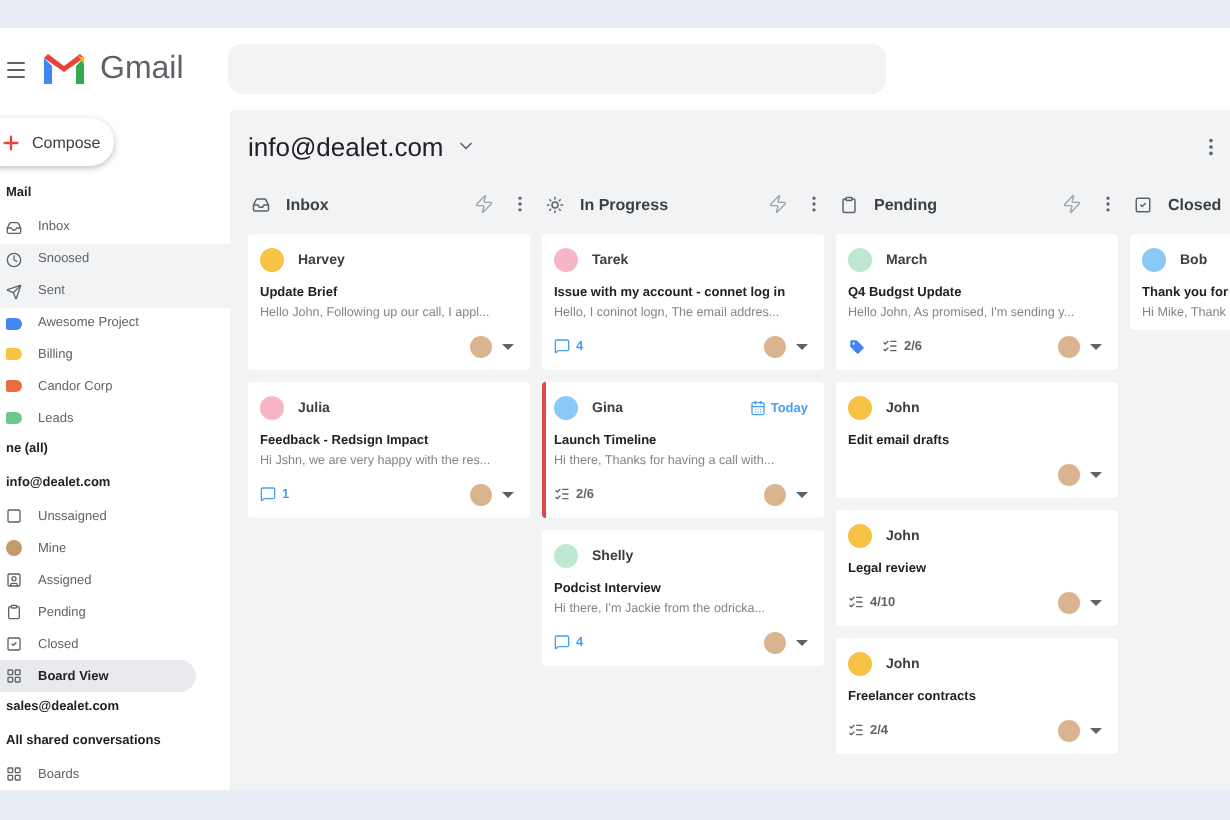  What do you see at coordinates (14, 580) in the screenshot?
I see `contact-icon` at bounding box center [14, 580].